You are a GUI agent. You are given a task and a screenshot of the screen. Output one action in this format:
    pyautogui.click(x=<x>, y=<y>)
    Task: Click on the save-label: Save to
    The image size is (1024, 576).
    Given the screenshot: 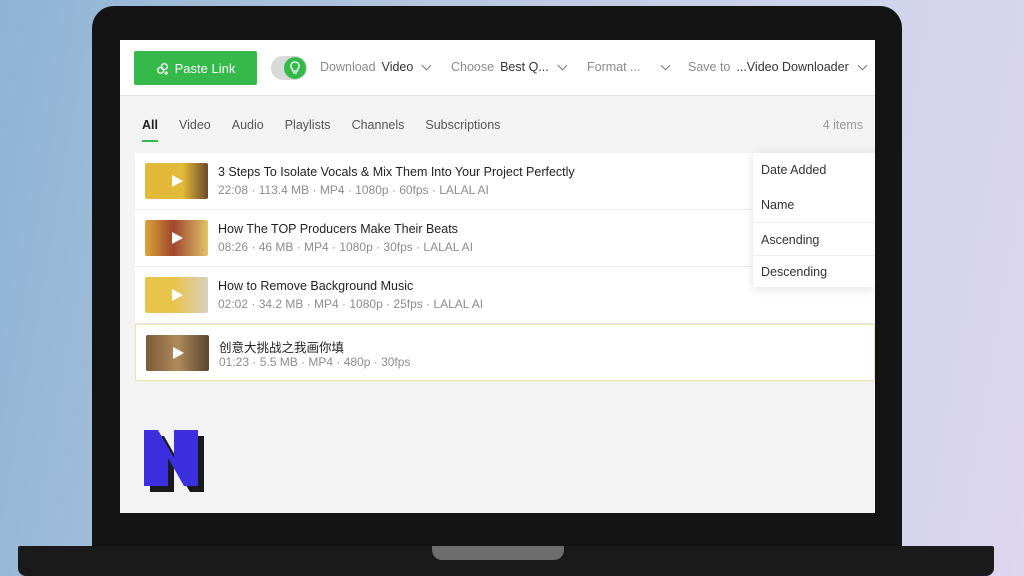 What is the action you would take?
    pyautogui.click(x=709, y=67)
    